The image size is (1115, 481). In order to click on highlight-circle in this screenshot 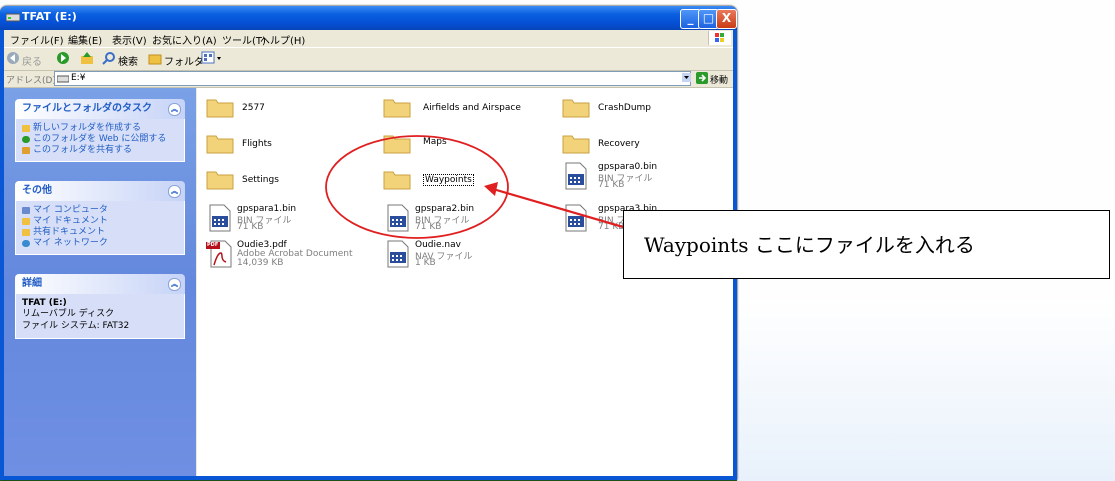, I will do `click(417, 187)`.